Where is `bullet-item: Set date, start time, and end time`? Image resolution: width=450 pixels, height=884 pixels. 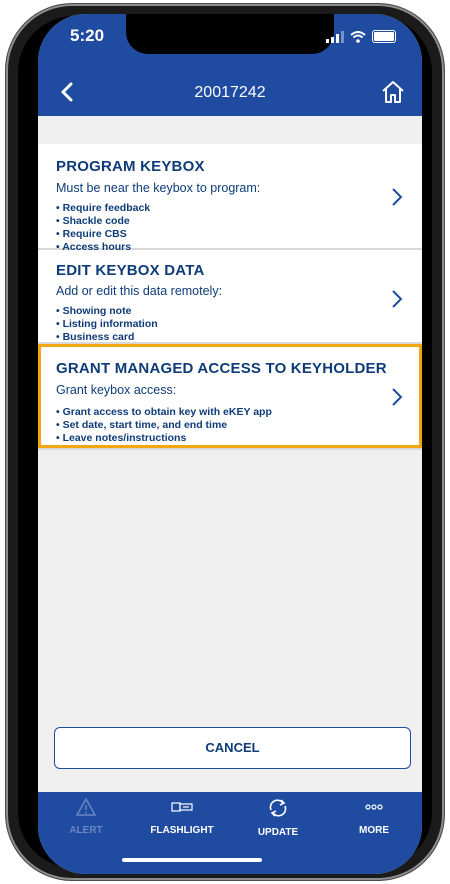
bullet-item: Set date, start time, and end time is located at coordinates (164, 425).